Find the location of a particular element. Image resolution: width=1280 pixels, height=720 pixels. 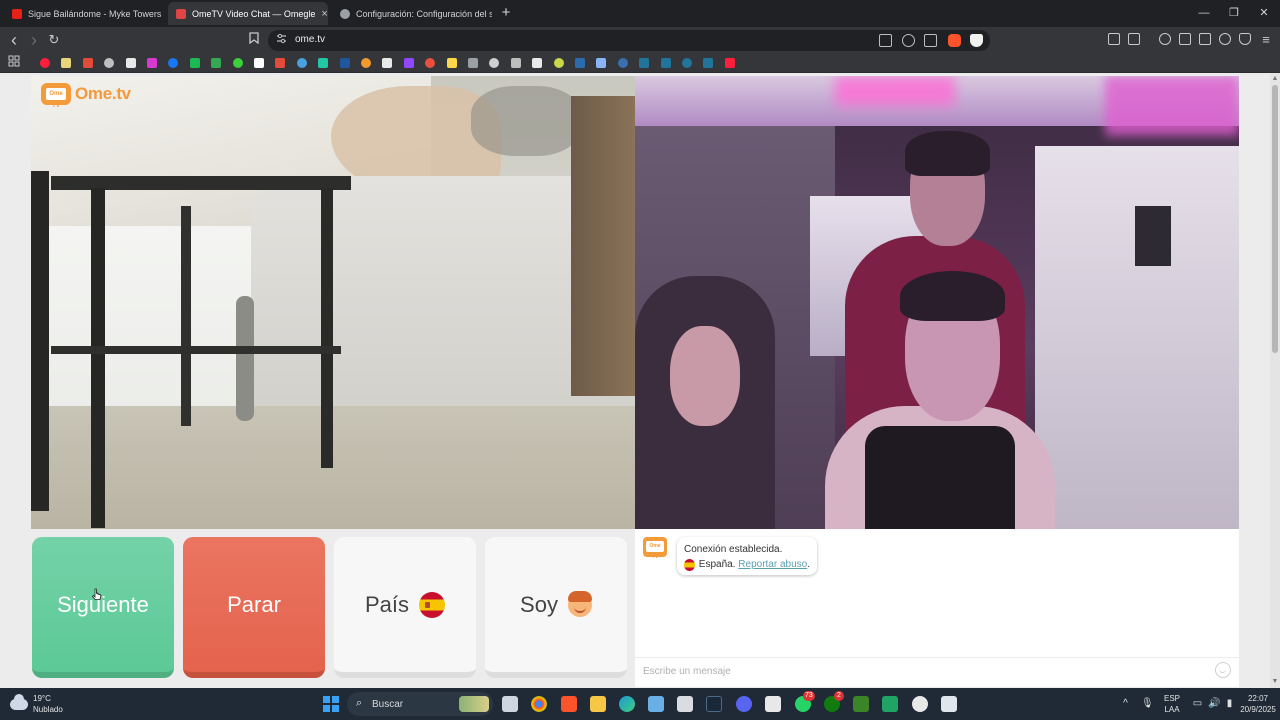

page-scrollbar: ▲ ▼ is located at coordinates (1275, 380).